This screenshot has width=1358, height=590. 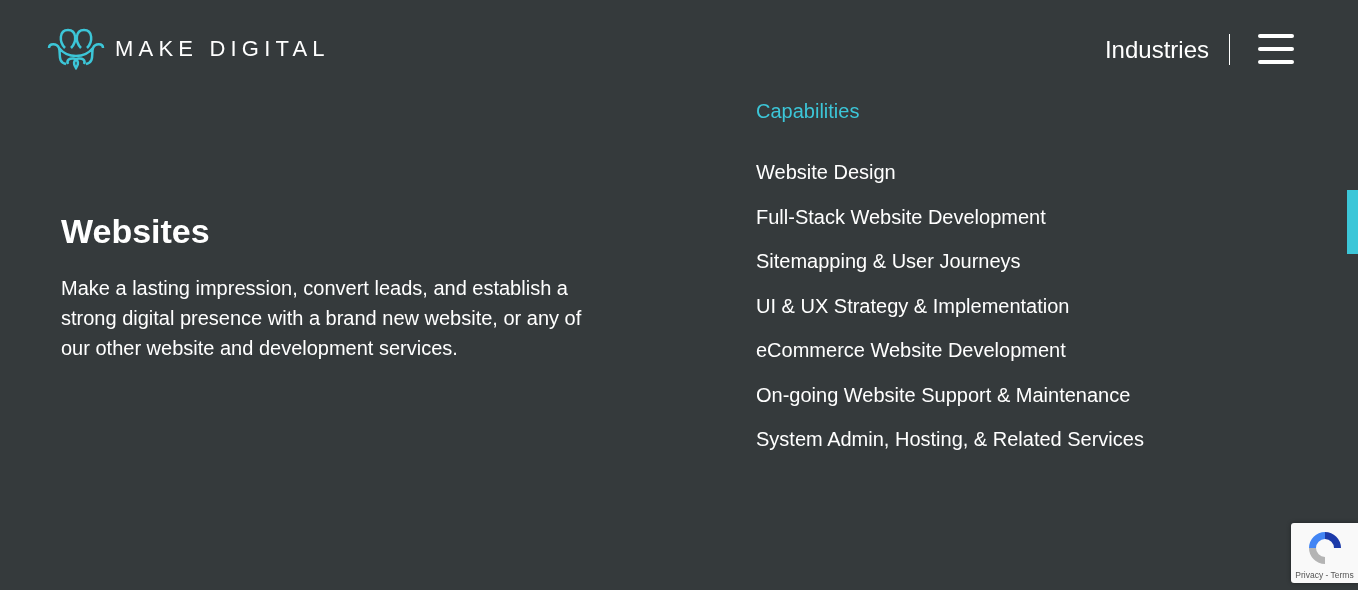 What do you see at coordinates (76, 49) in the screenshot?
I see `logo-icon` at bounding box center [76, 49].